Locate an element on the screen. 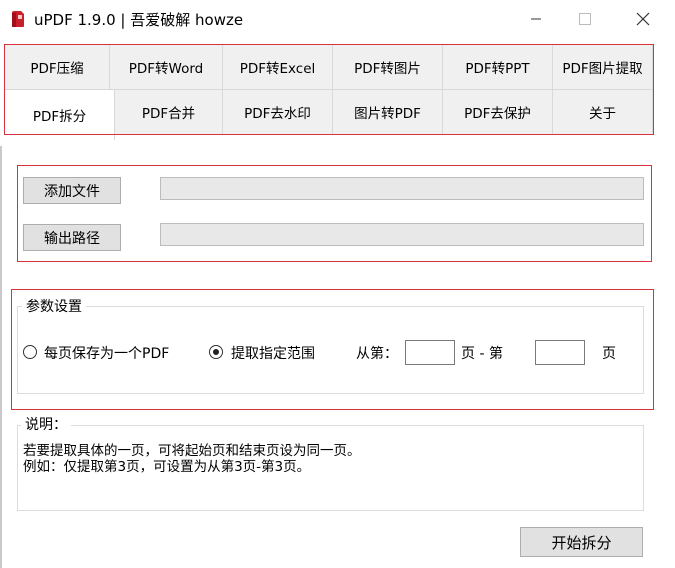 The image size is (675, 568). tab-pdf-merge: PDF合并 is located at coordinates (169, 112).